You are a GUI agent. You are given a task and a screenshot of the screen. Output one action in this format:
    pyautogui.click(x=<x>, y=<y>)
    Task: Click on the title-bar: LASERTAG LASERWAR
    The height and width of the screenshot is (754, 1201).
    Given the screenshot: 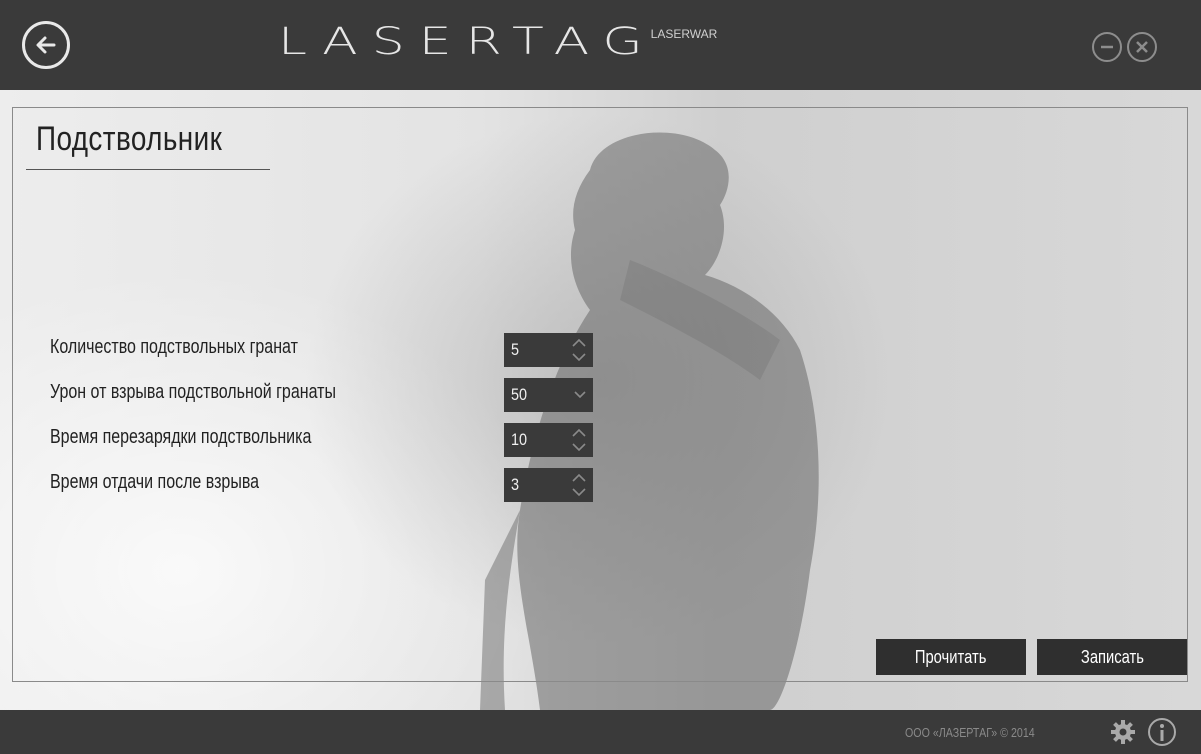 What is the action you would take?
    pyautogui.click(x=600, y=45)
    